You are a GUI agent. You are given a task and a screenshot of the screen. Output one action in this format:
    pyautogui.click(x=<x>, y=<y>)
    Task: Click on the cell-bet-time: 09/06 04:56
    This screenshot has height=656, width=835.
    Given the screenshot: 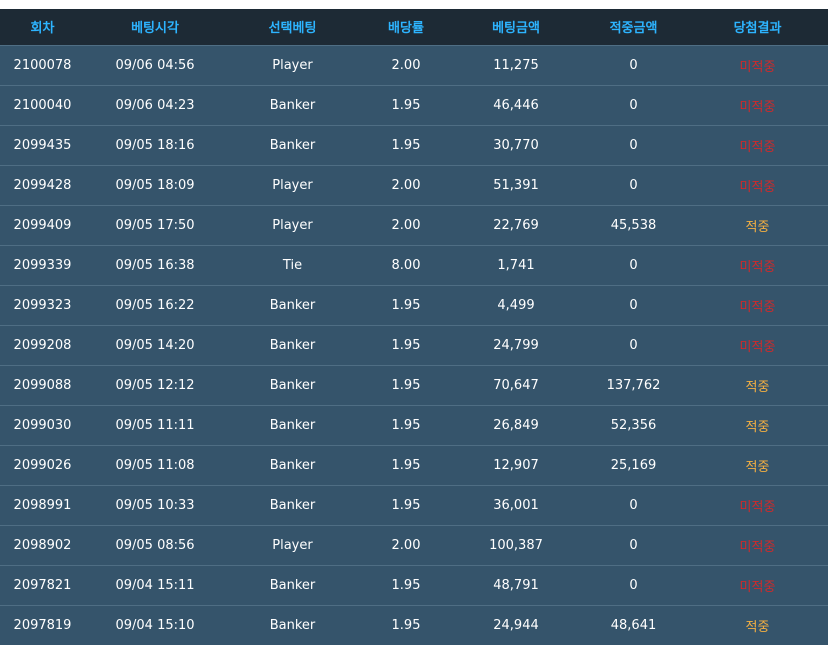 What is the action you would take?
    pyautogui.click(x=155, y=65)
    